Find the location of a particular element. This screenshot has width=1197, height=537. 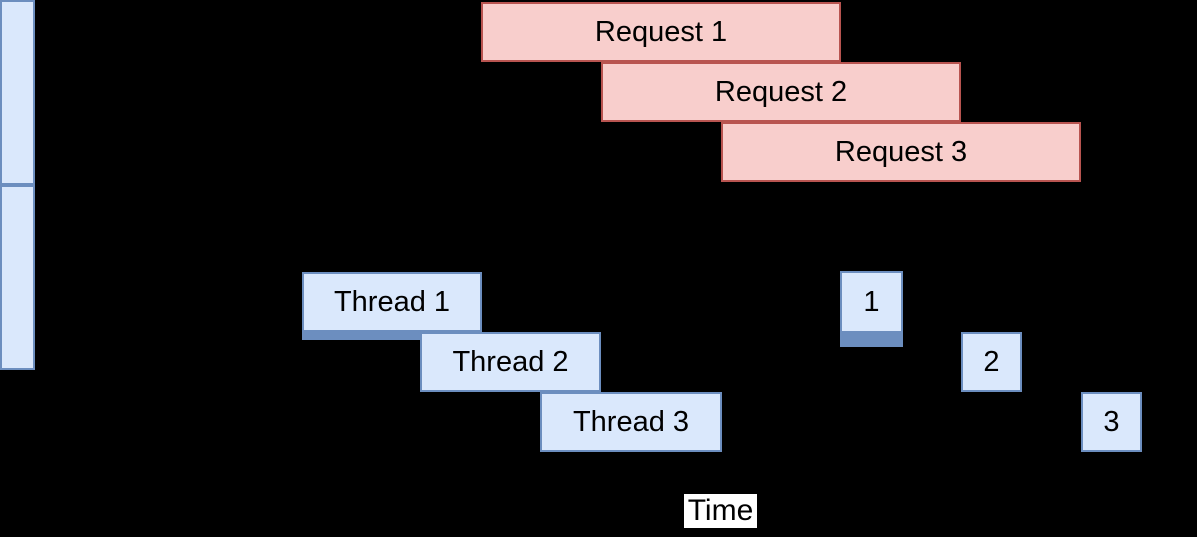

timeline-end-bar is located at coordinates (17, 277).